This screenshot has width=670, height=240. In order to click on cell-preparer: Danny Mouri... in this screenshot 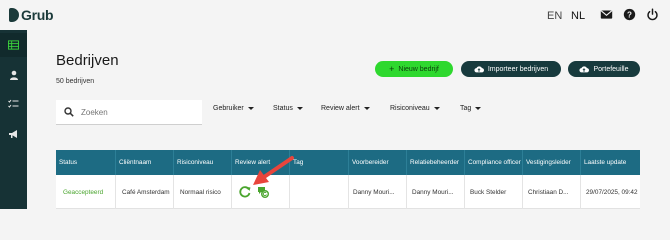, I will do `click(378, 192)`.